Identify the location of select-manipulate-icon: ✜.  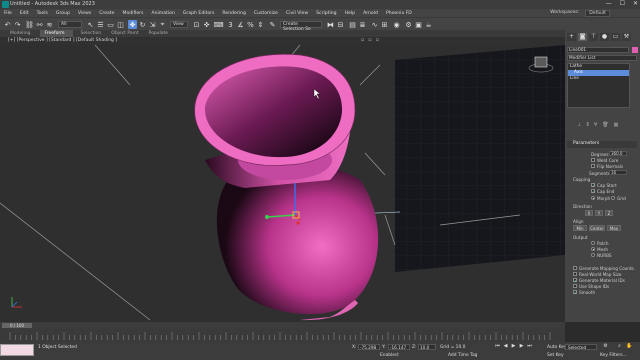
(206, 24).